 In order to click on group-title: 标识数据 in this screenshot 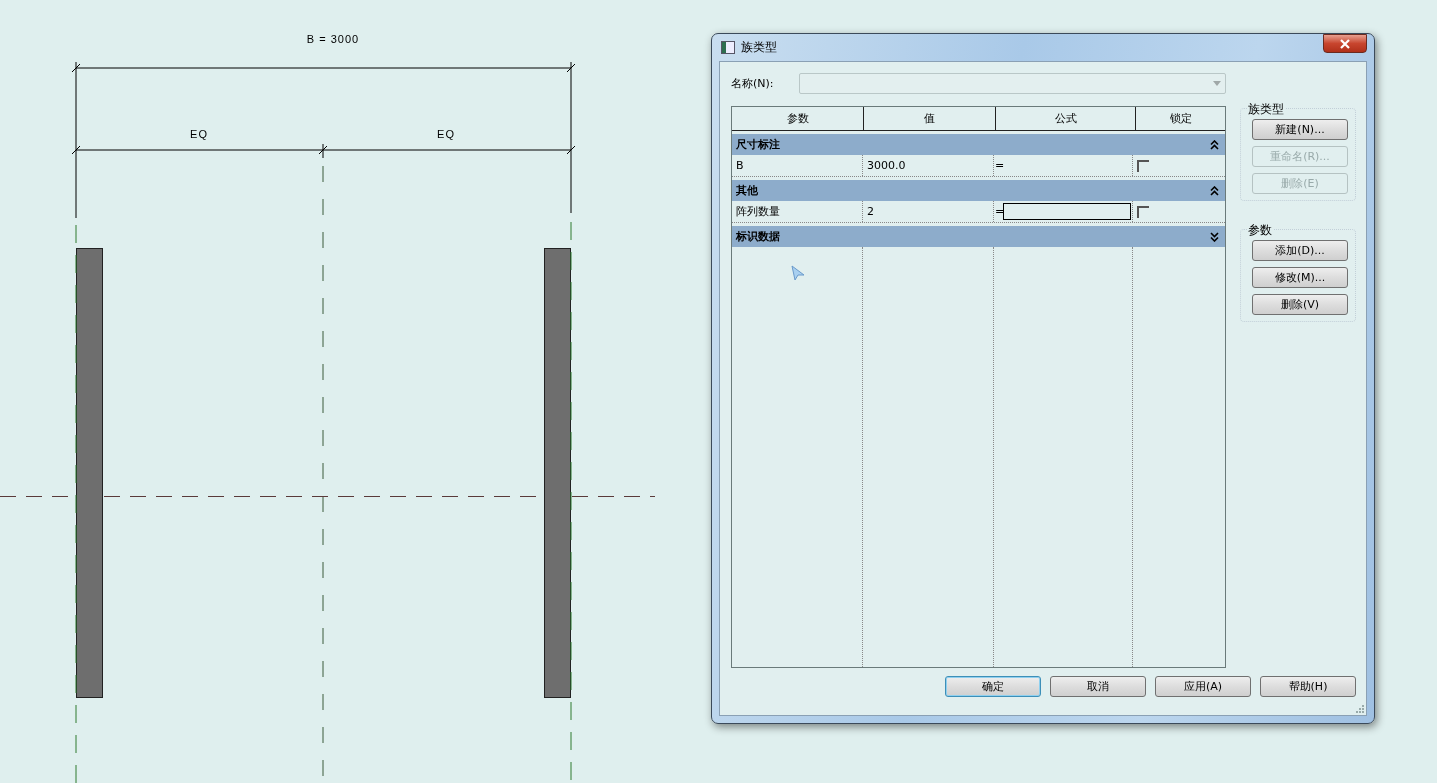, I will do `click(758, 236)`.